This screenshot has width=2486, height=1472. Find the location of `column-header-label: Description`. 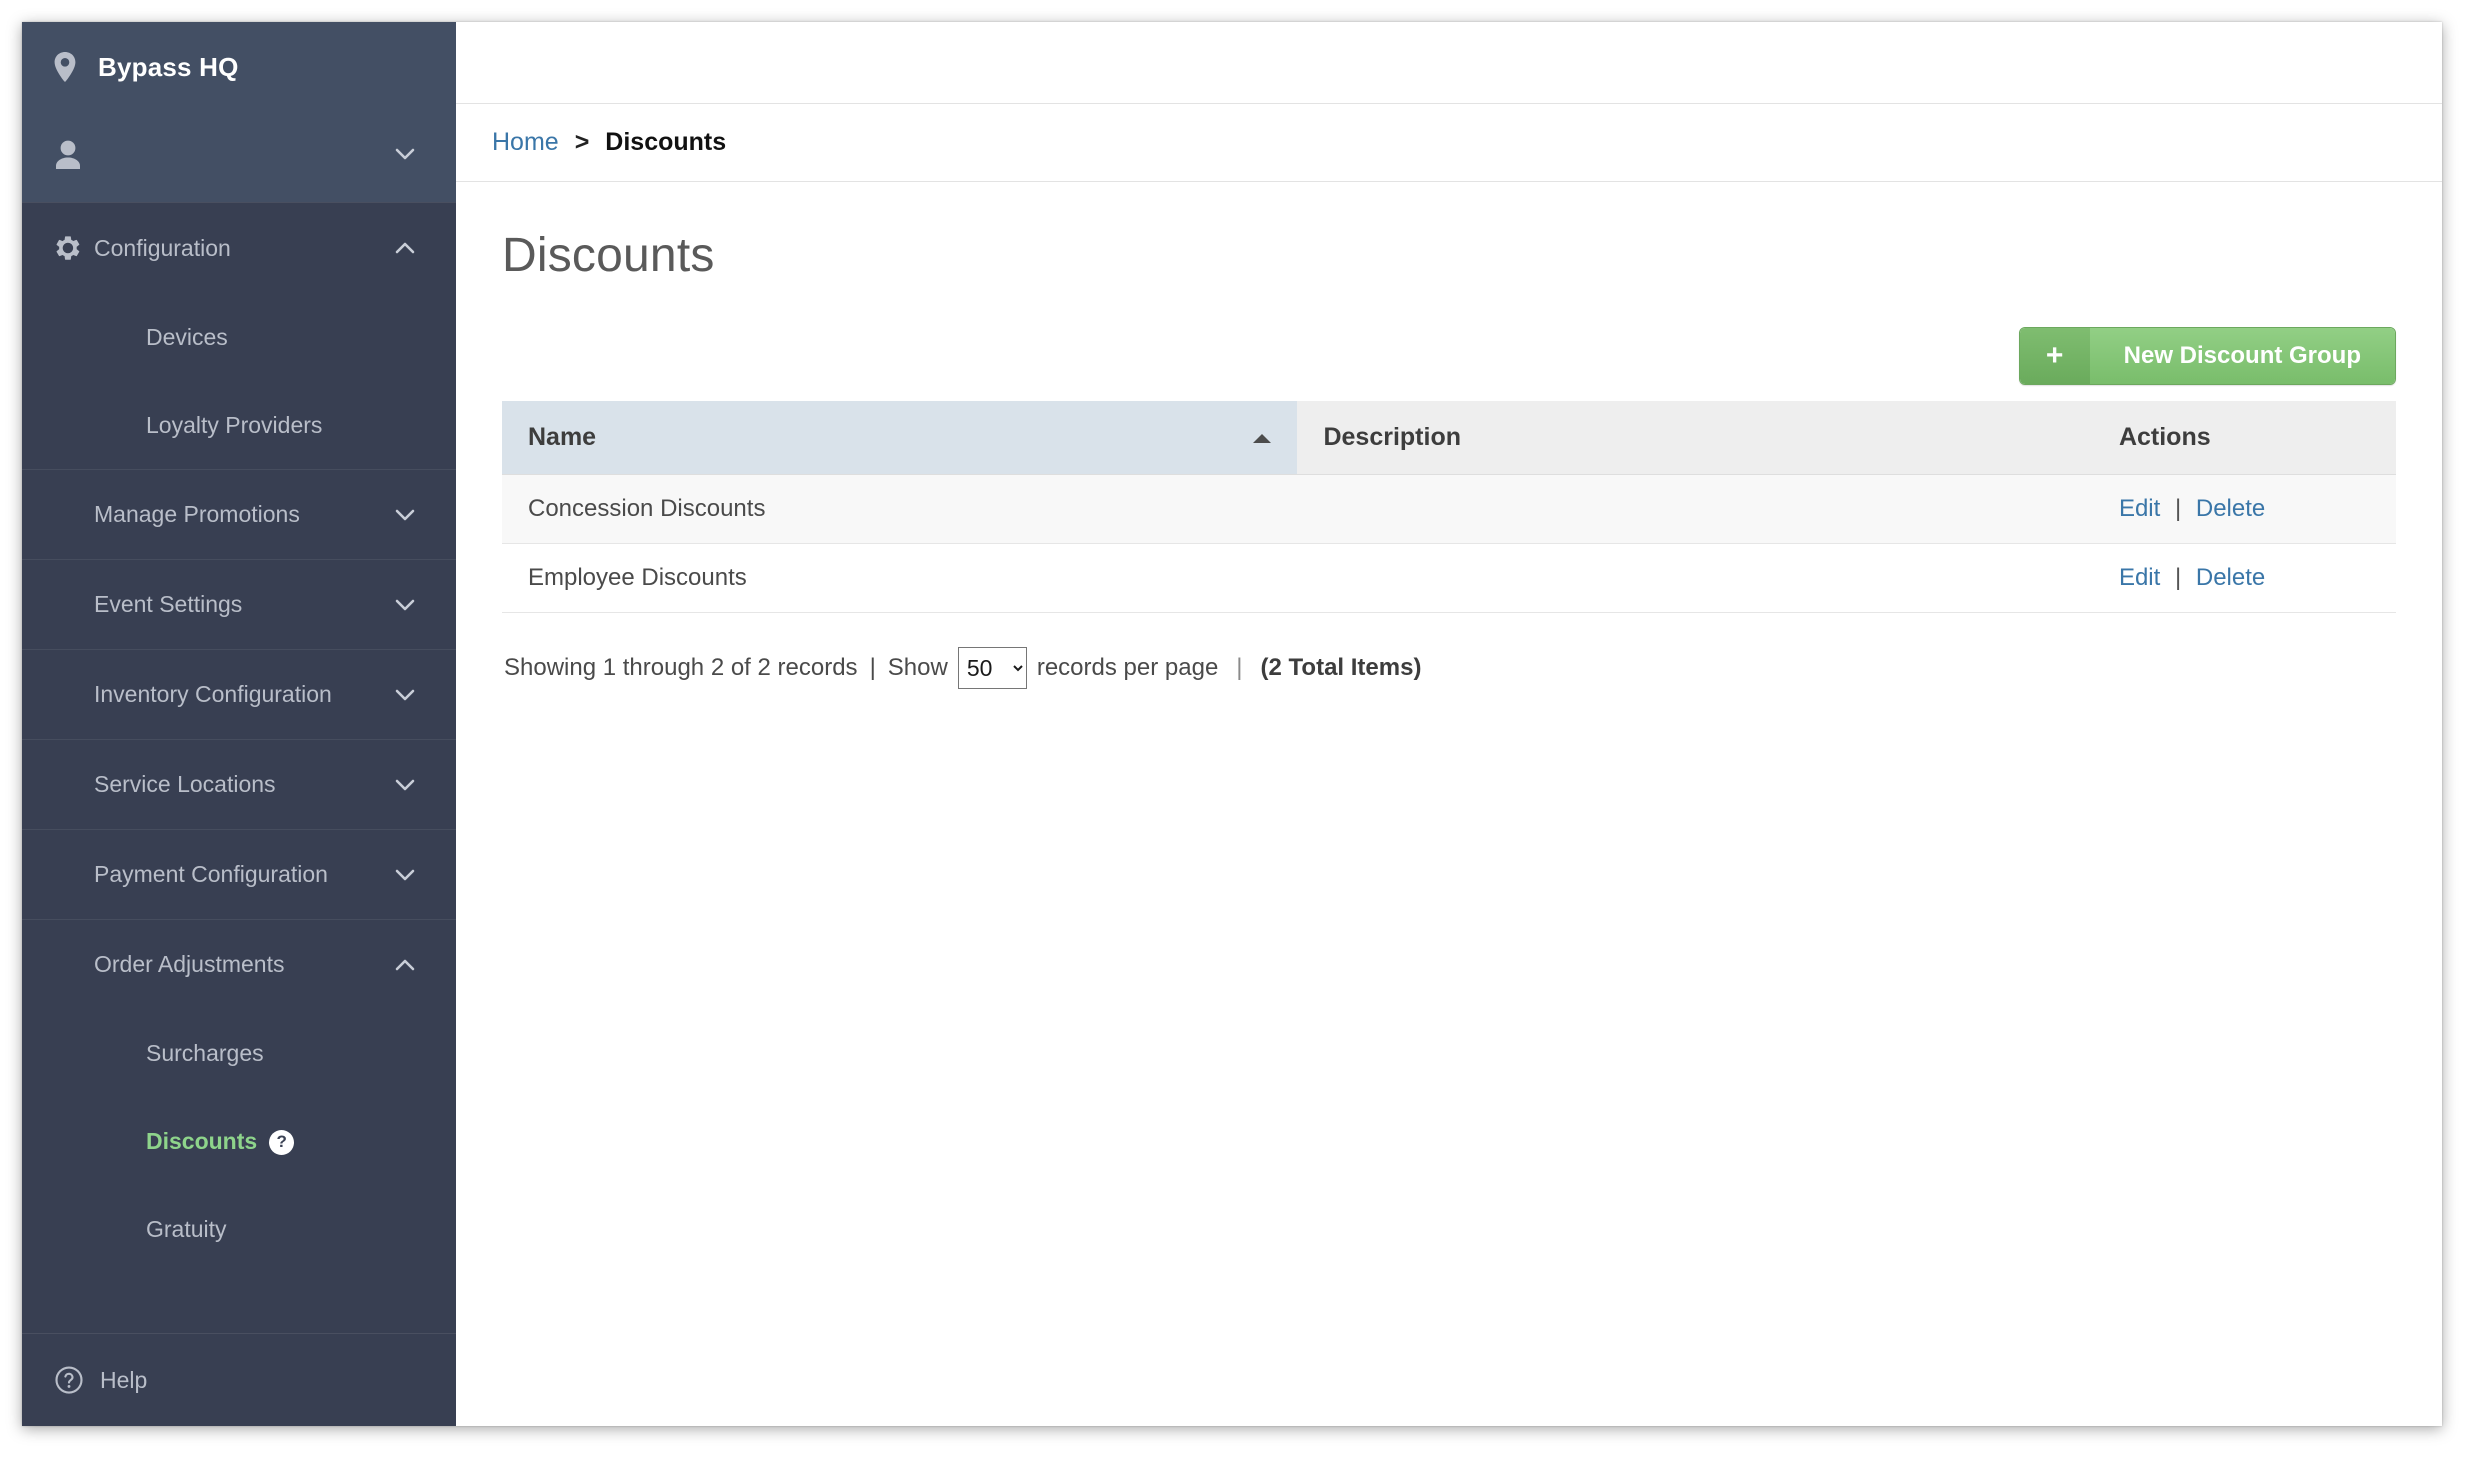

column-header-label: Description is located at coordinates (1392, 437).